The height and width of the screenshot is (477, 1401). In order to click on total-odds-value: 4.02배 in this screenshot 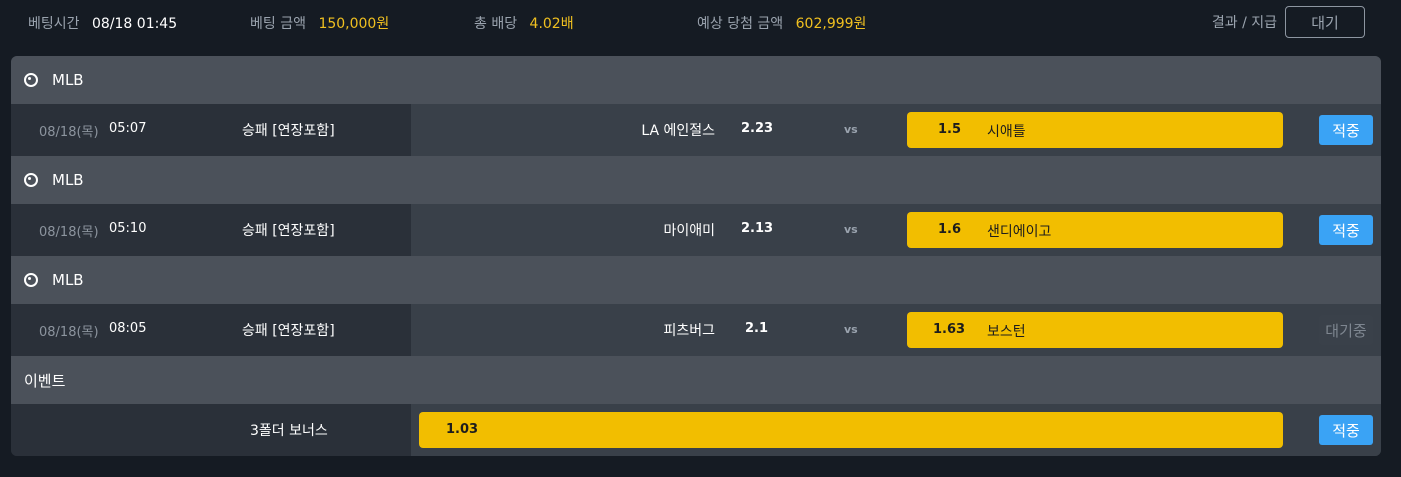, I will do `click(551, 24)`.